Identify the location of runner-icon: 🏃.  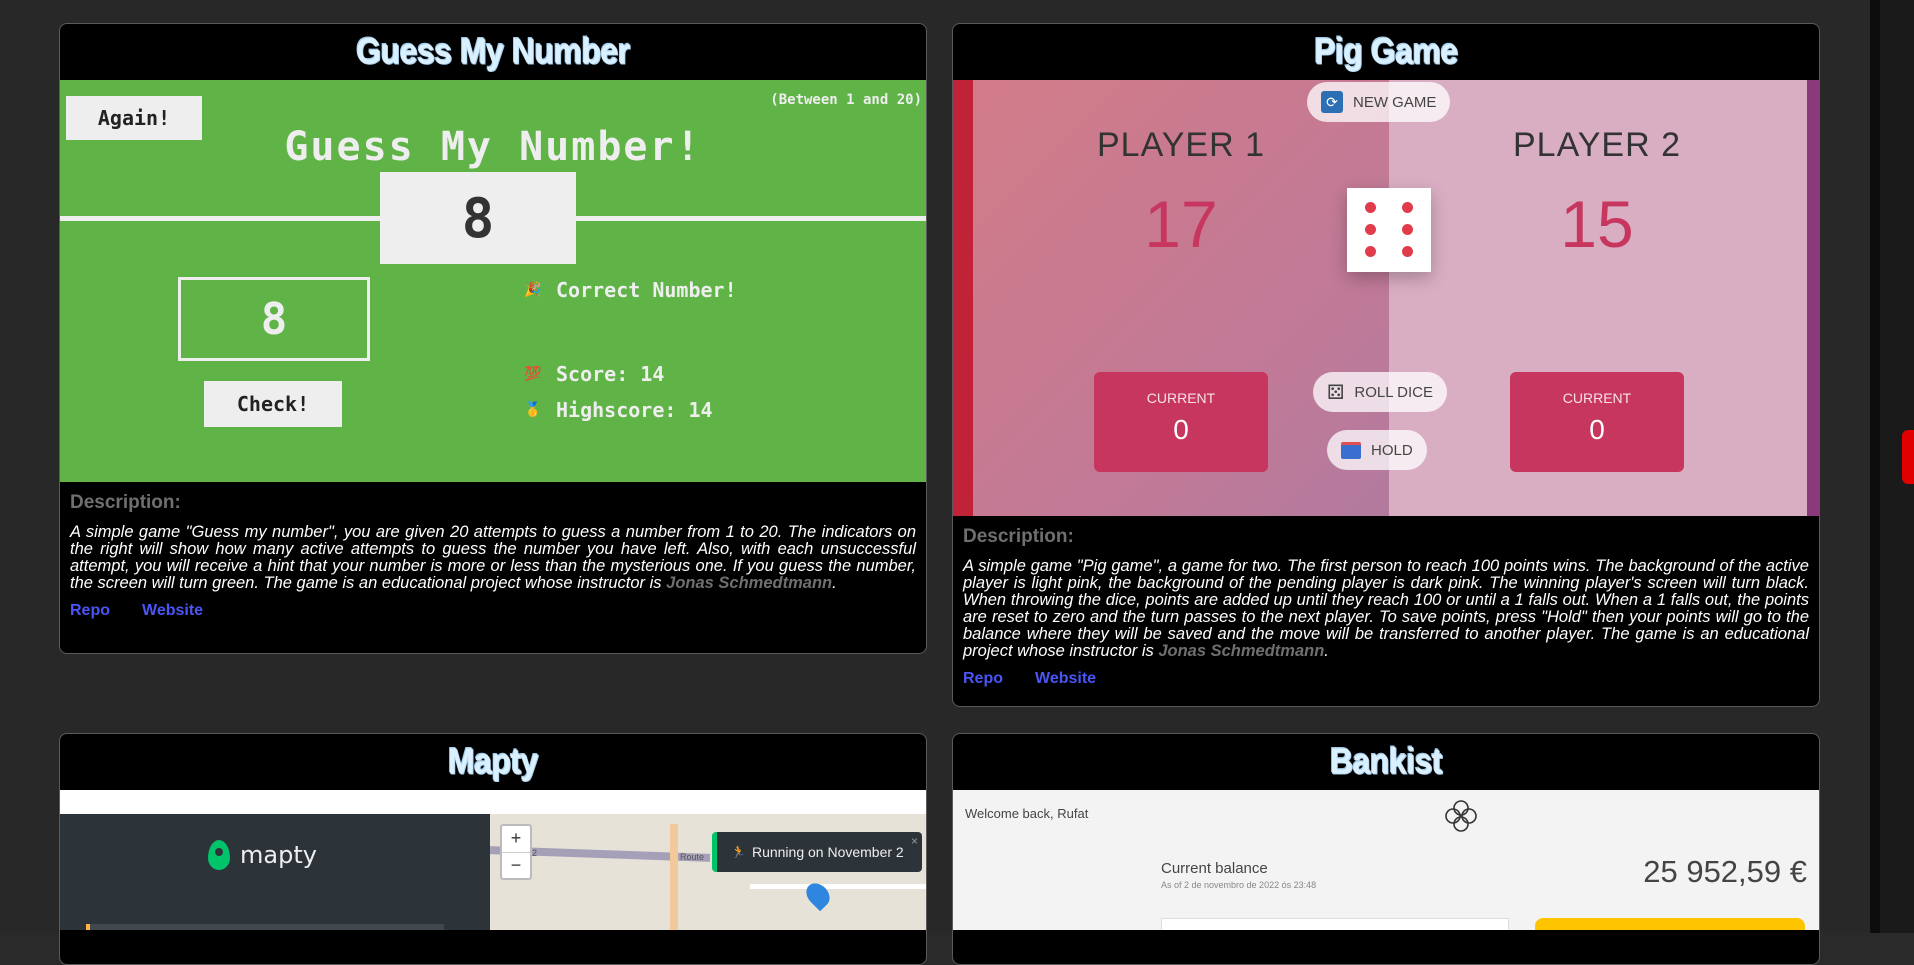
(738, 852).